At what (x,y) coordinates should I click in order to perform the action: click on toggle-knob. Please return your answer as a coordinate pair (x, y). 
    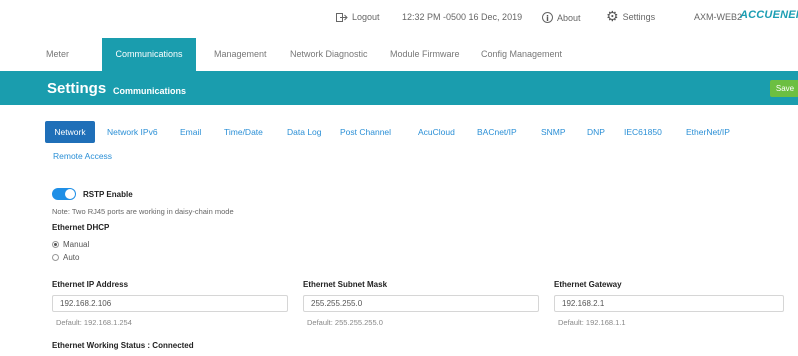
    Looking at the image, I should click on (70, 194).